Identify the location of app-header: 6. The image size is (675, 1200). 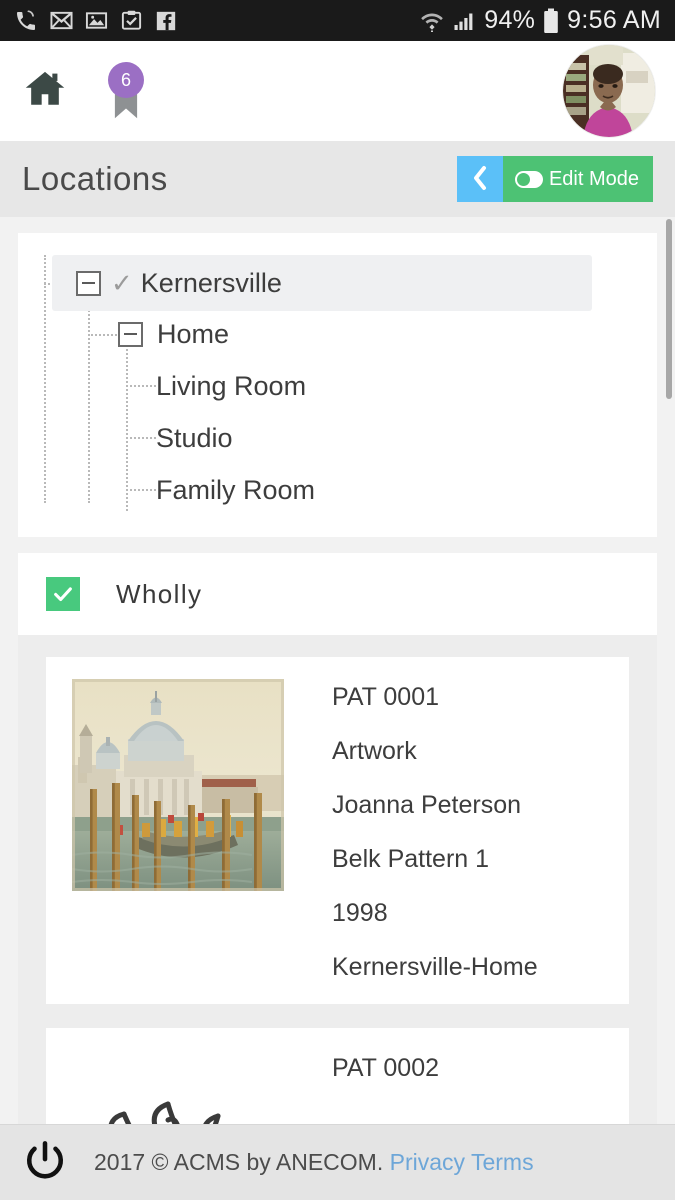
(337, 91).